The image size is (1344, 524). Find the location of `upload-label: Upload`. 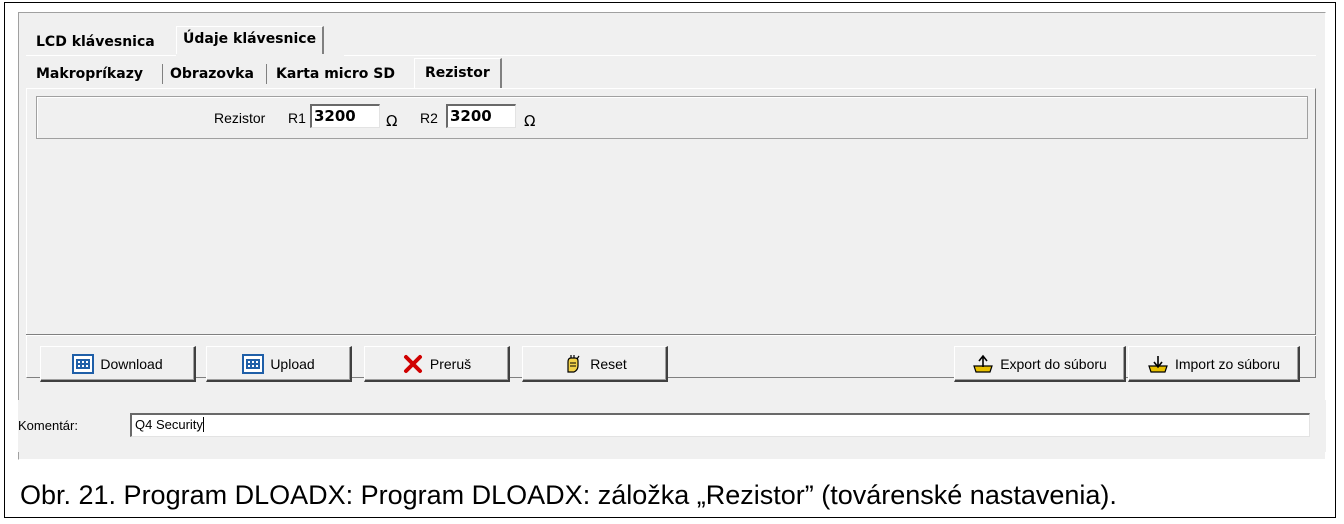

upload-label: Upload is located at coordinates (292, 363).